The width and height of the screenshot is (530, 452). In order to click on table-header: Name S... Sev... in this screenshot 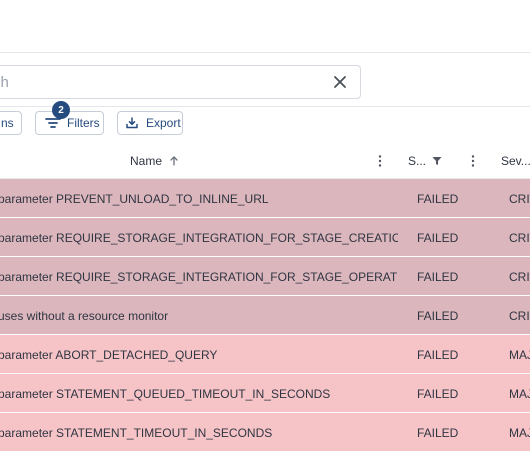, I will do `click(265, 161)`.